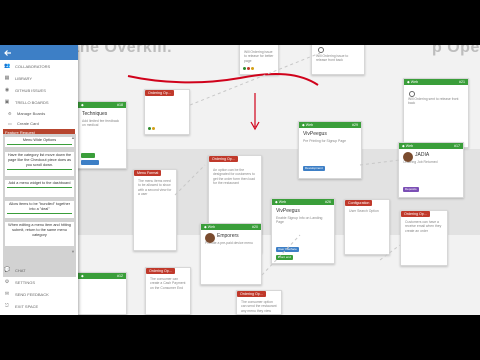 The image size is (480, 360). I want to click on people-icon: 👥, so click(7, 66).